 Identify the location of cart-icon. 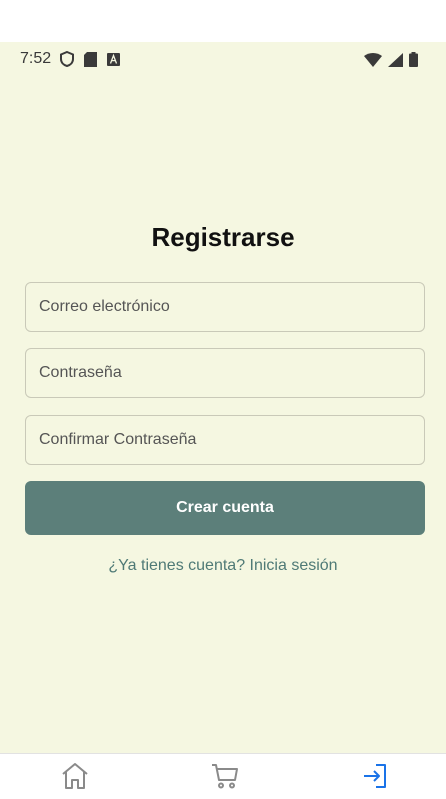
(225, 778).